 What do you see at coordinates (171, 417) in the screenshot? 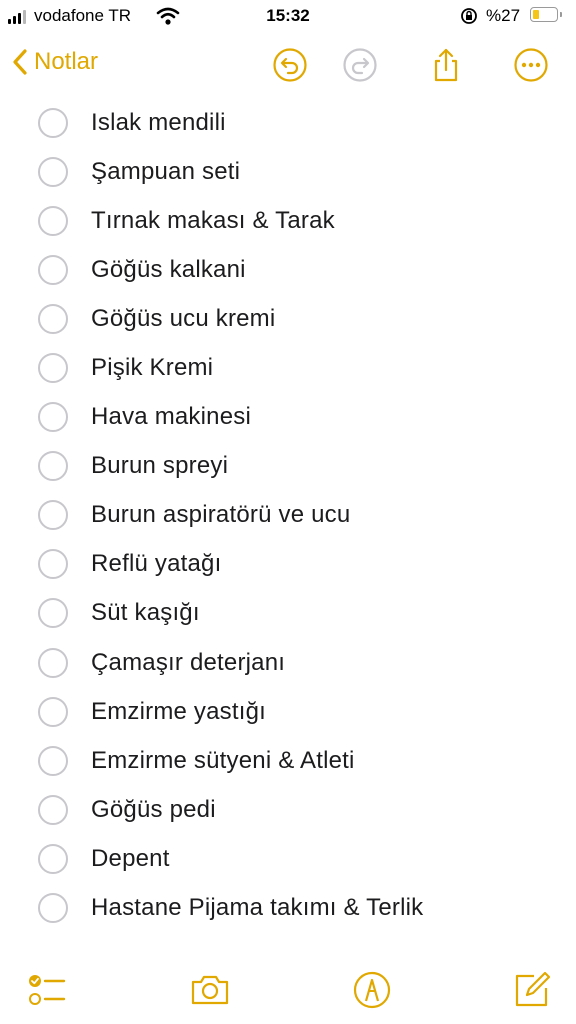
I see `checklist-item-text: Hava makinesi` at bounding box center [171, 417].